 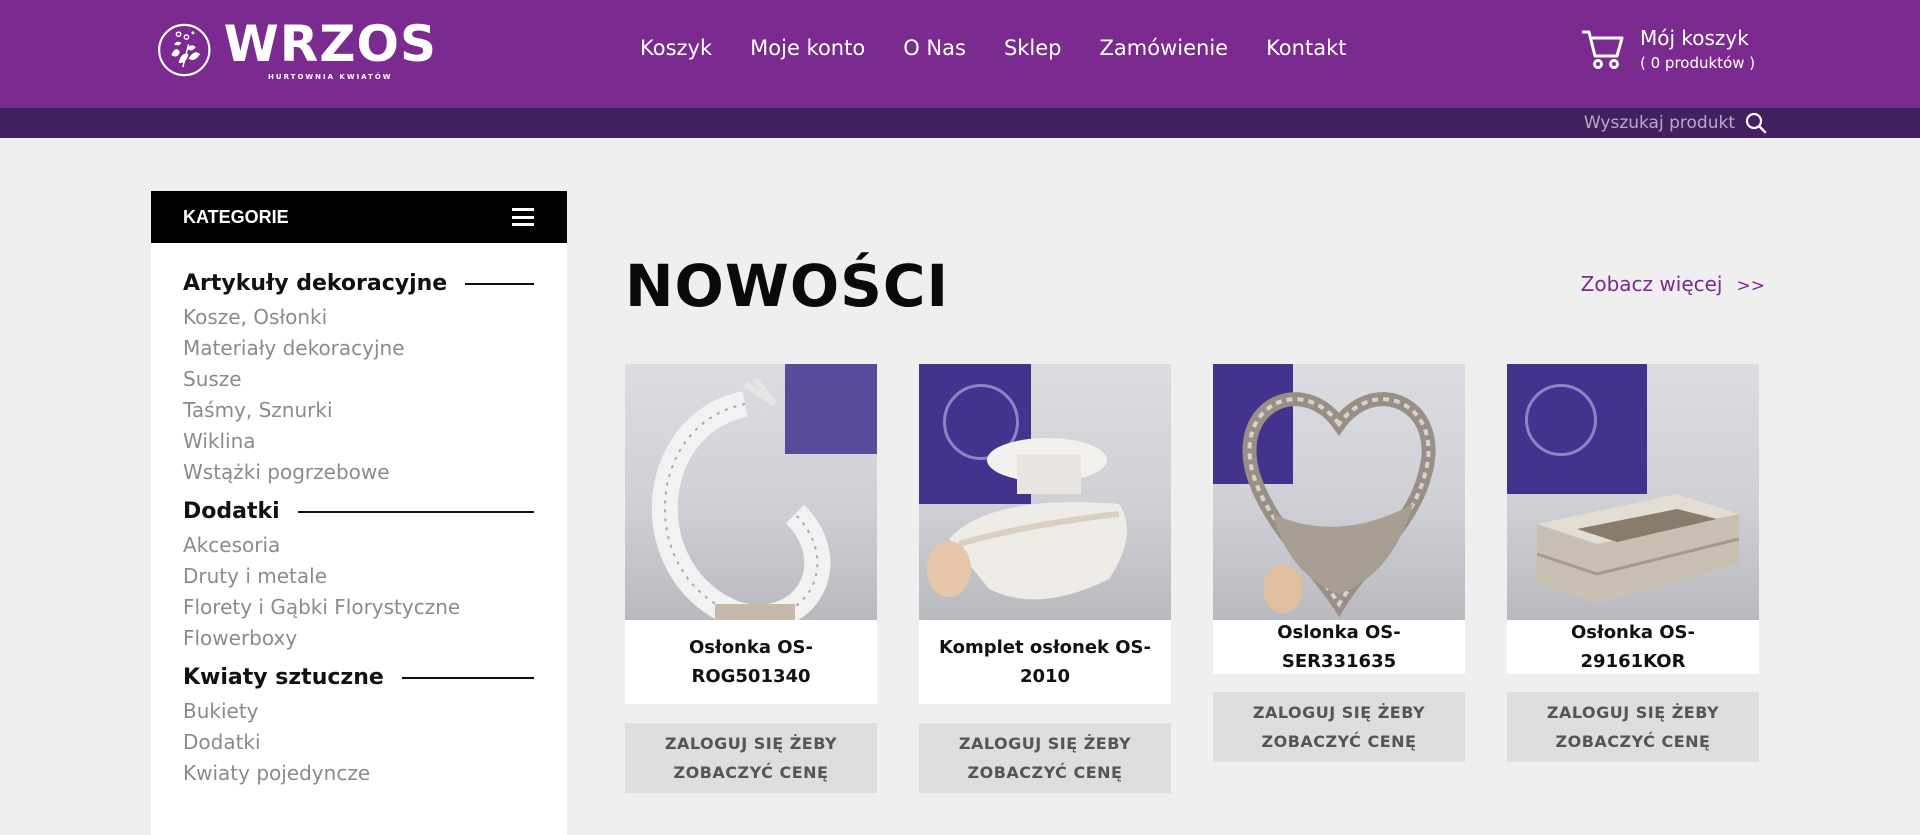 I want to click on product-name: Osłonka OS-29161KOR, so click(x=1633, y=647).